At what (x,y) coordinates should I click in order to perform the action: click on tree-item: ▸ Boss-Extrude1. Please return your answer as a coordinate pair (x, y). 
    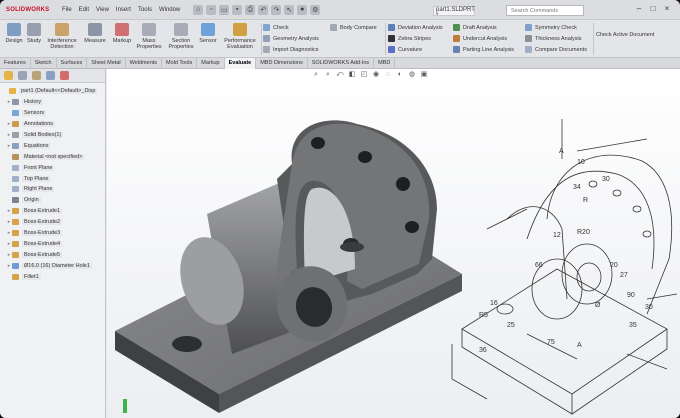
    Looking at the image, I should click on (52, 211).